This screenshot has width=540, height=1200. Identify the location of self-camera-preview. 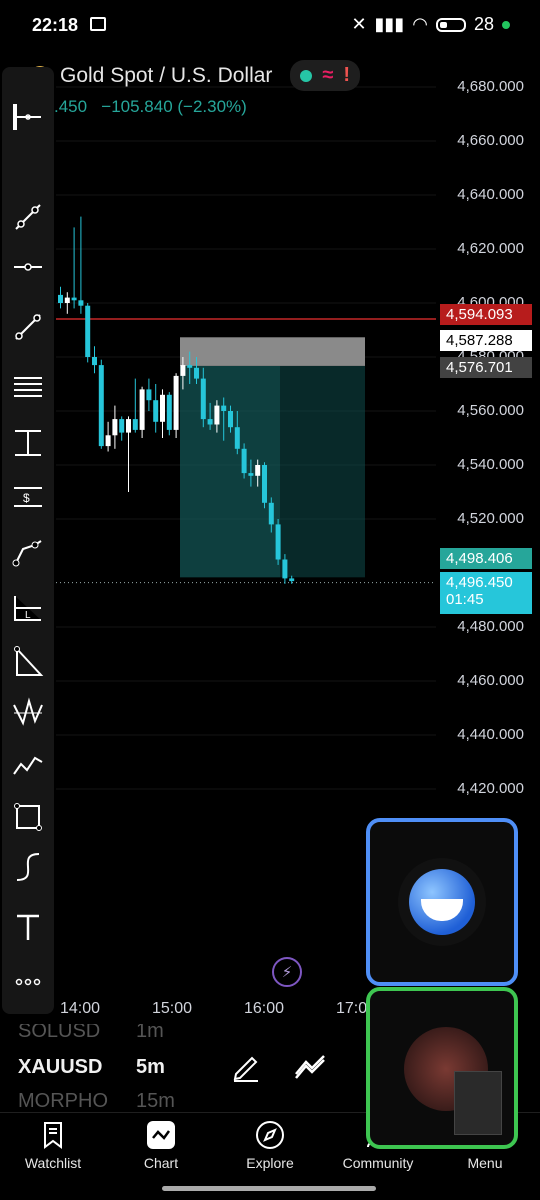
(478, 1103).